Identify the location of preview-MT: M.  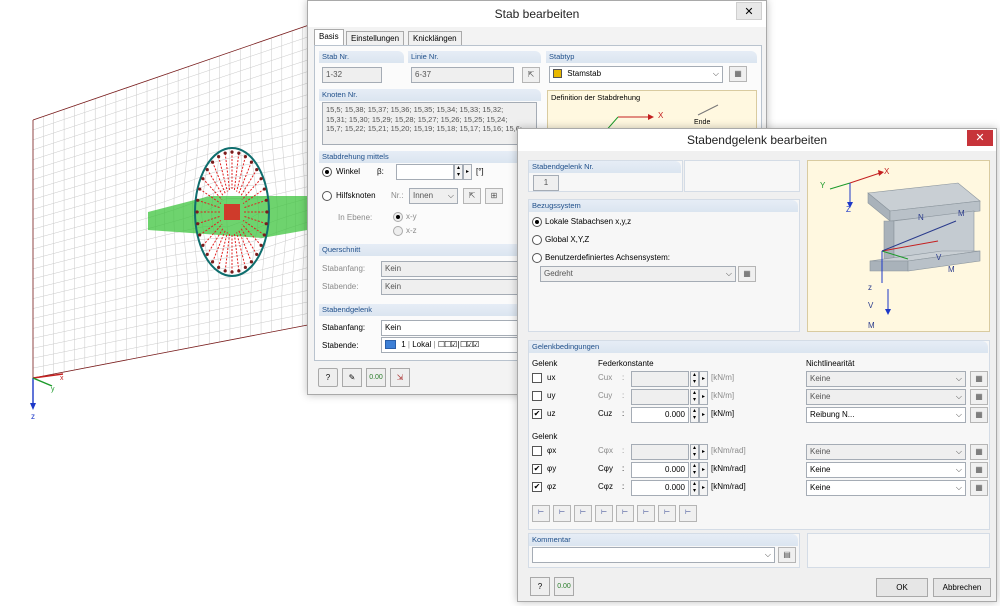
(961, 213).